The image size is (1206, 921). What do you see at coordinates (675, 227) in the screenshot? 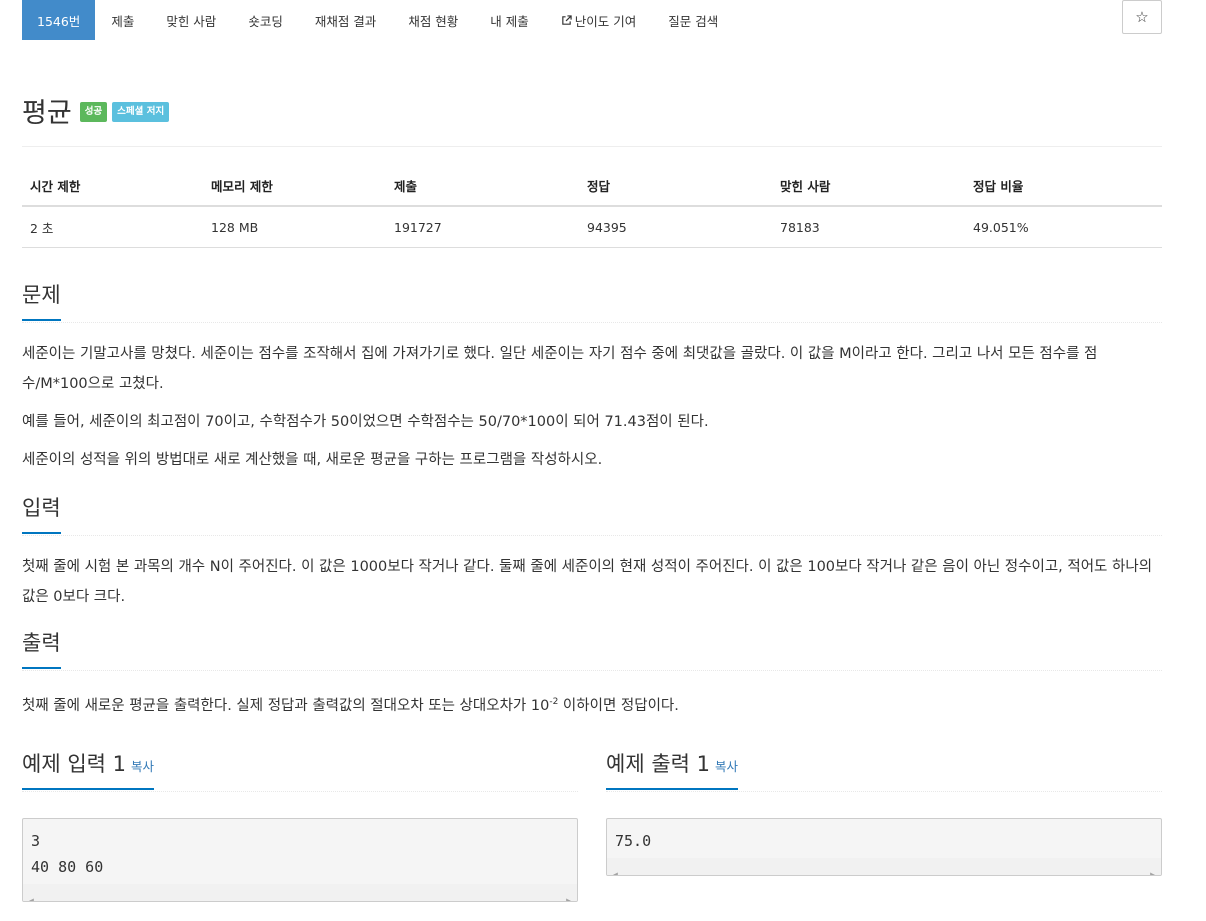
I see `accepted-value: 94395` at bounding box center [675, 227].